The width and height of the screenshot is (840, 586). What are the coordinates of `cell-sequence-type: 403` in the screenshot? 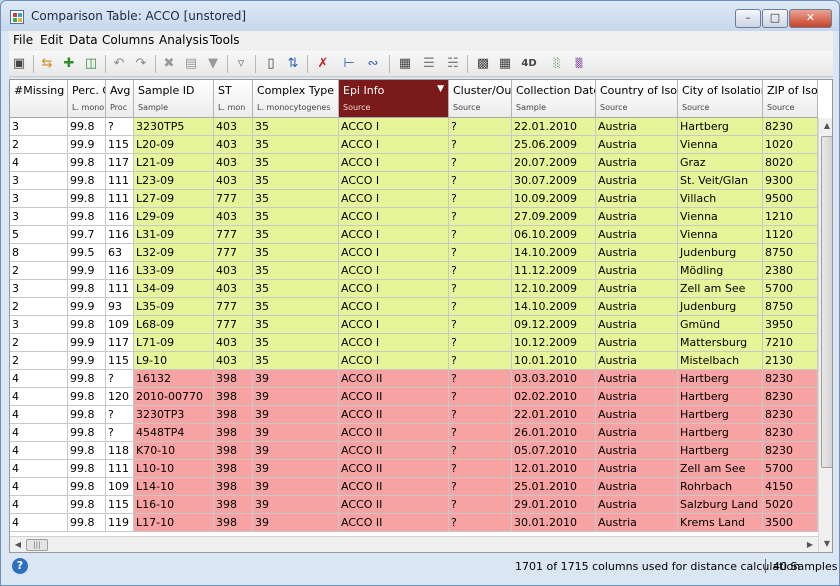 It's located at (233, 145).